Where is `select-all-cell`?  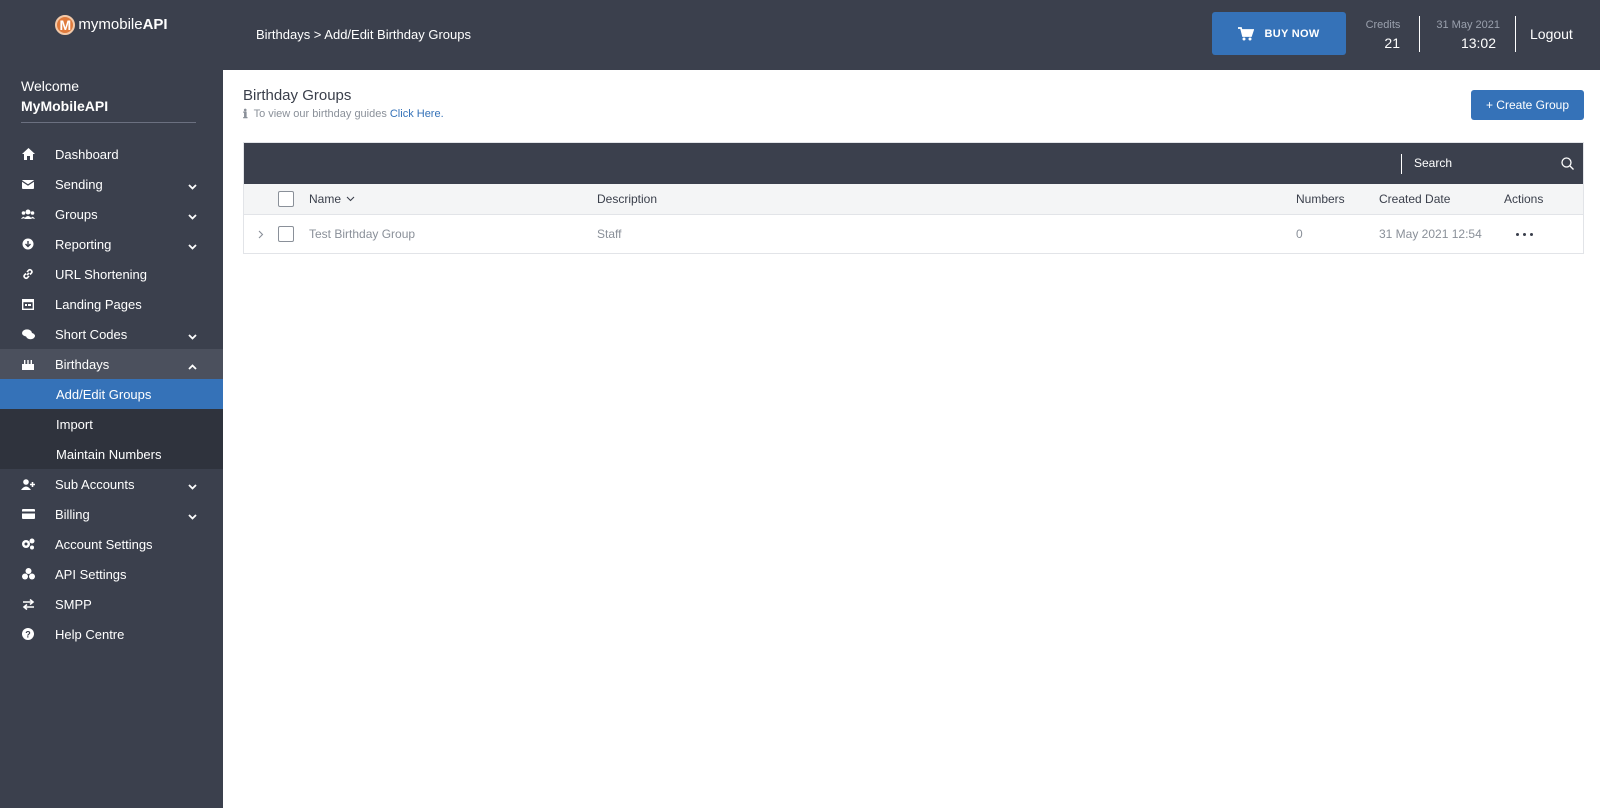
select-all-cell is located at coordinates (286, 199).